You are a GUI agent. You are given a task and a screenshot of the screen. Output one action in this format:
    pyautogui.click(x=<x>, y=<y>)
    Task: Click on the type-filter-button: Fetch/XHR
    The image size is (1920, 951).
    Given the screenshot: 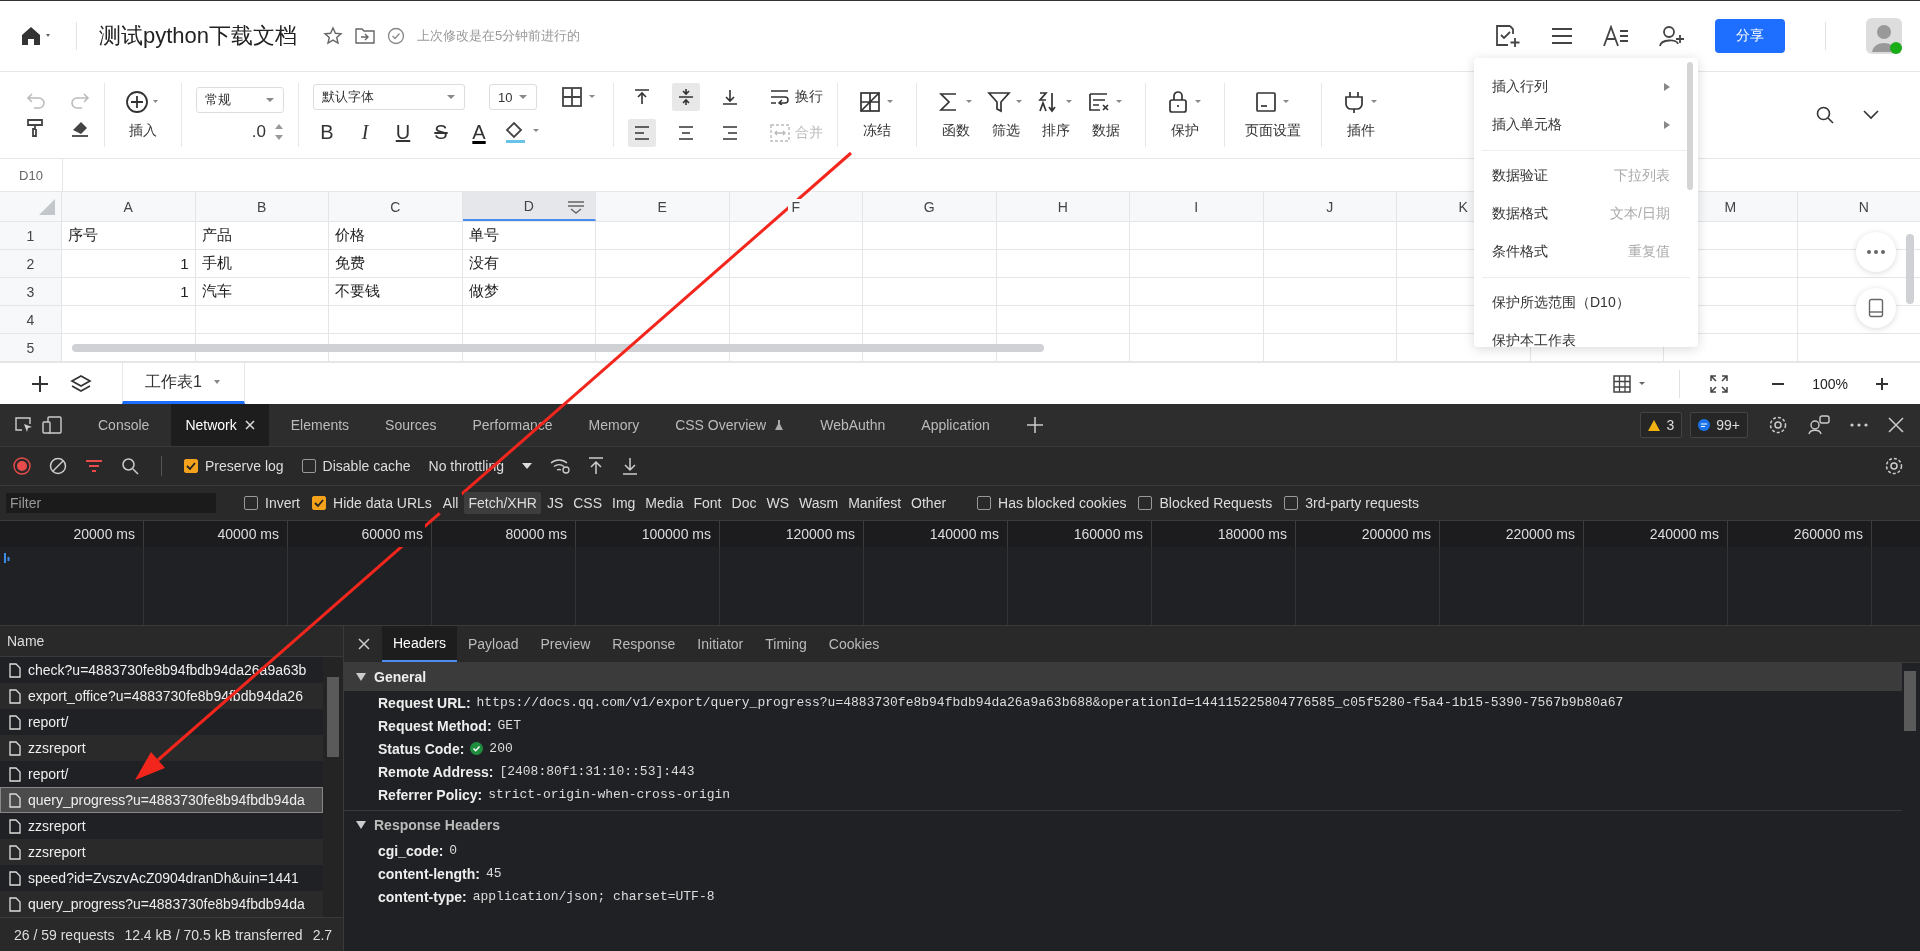 What is the action you would take?
    pyautogui.click(x=502, y=503)
    